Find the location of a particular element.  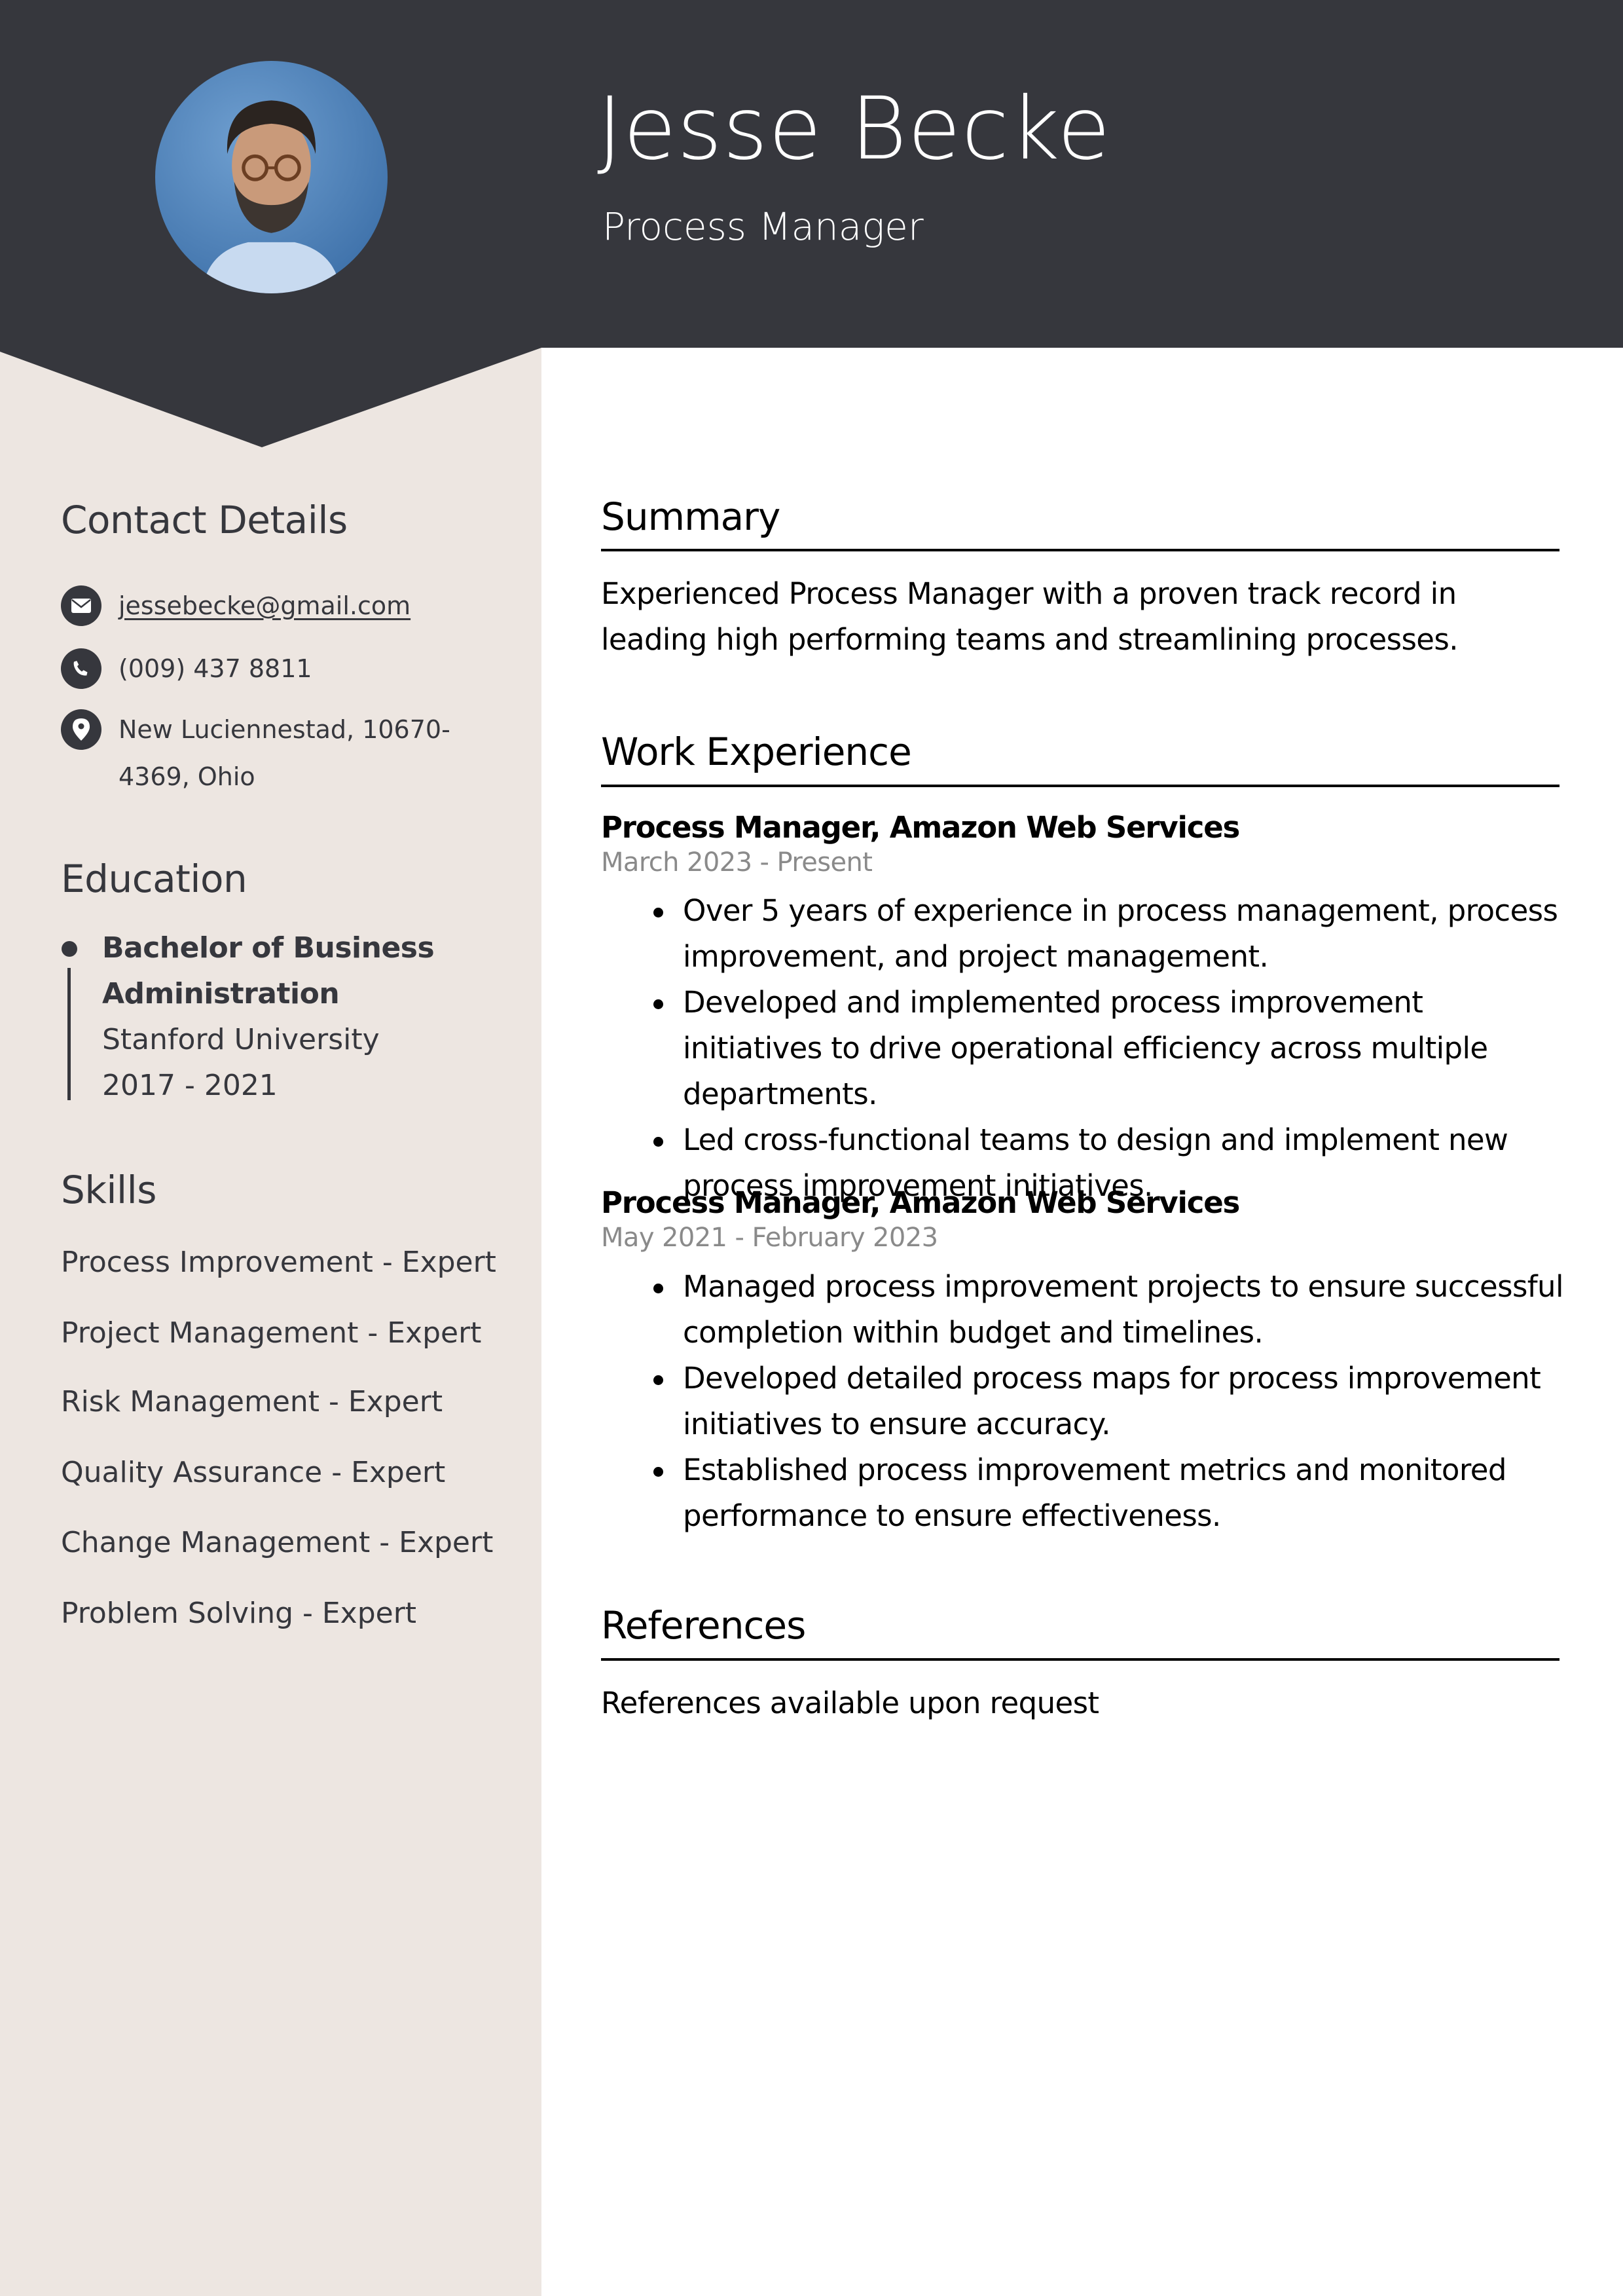

job-dates: May 2021 - February 2023 is located at coordinates (769, 1238).